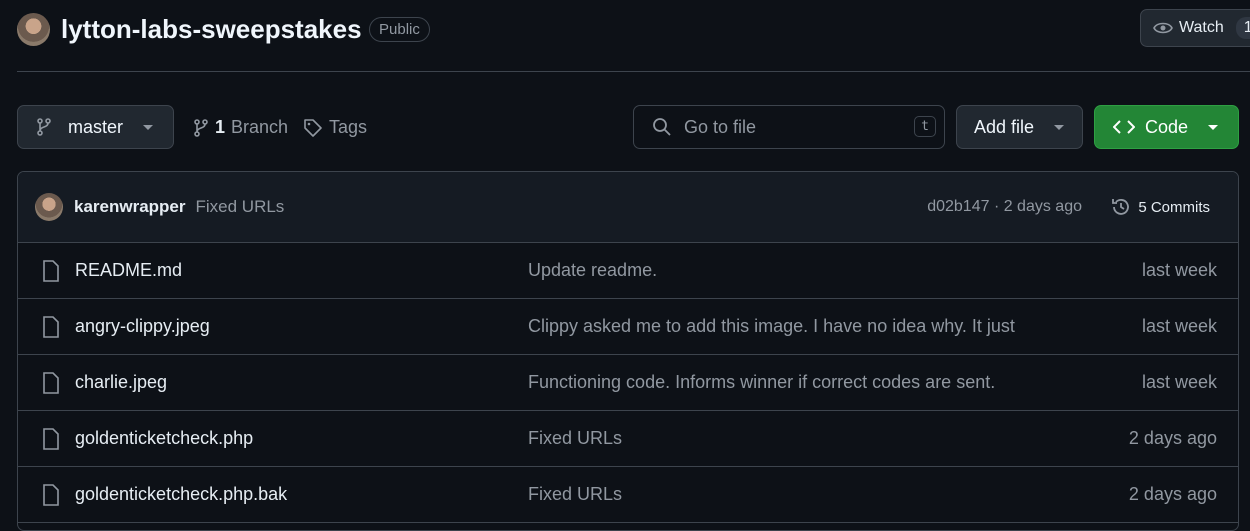 The image size is (1250, 531). What do you see at coordinates (592, 270) in the screenshot?
I see `file-commit-message: Update readme.` at bounding box center [592, 270].